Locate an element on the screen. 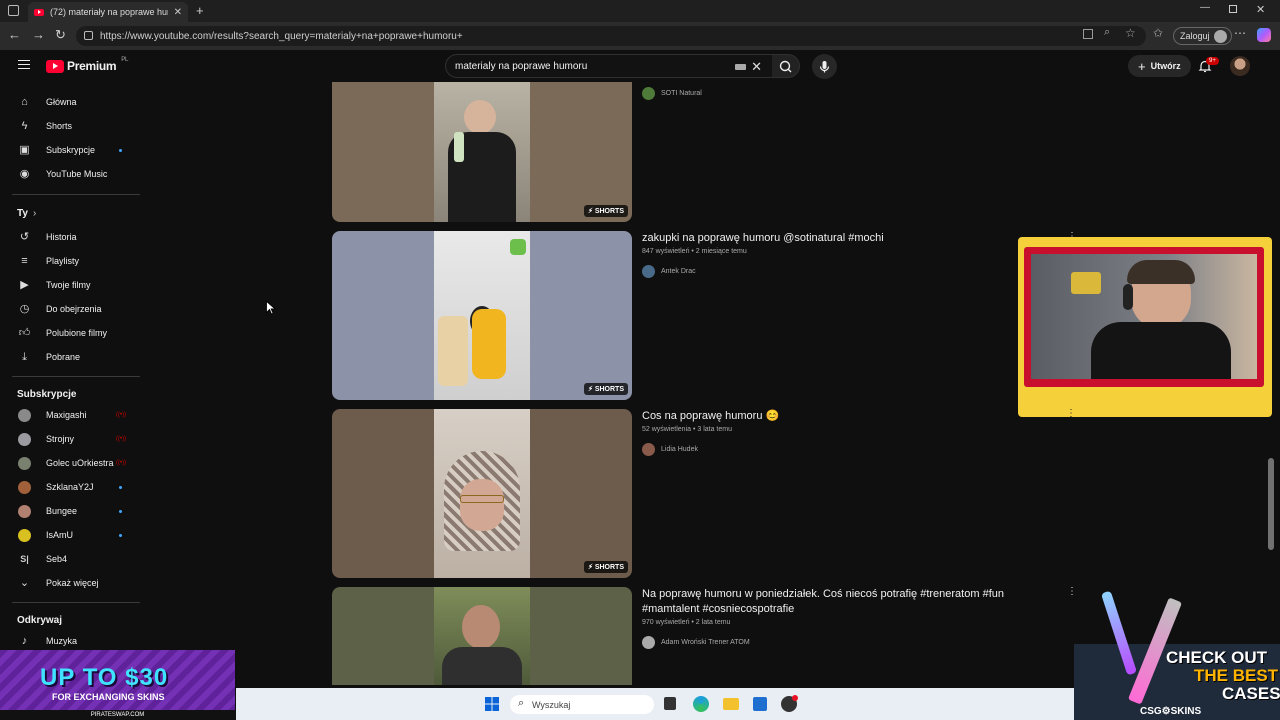 This screenshot has height=720, width=1280. sidebar-item-history: ↺ Historia is located at coordinates (70, 237).